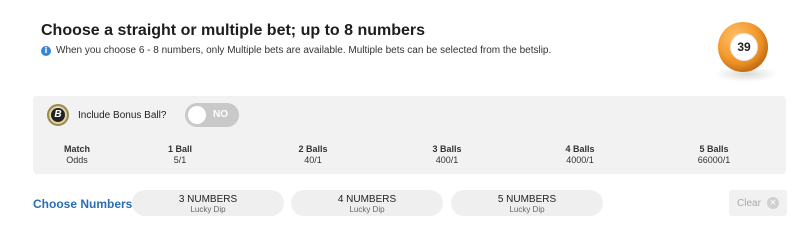  I want to click on bonus-ball-letter: B, so click(58, 115).